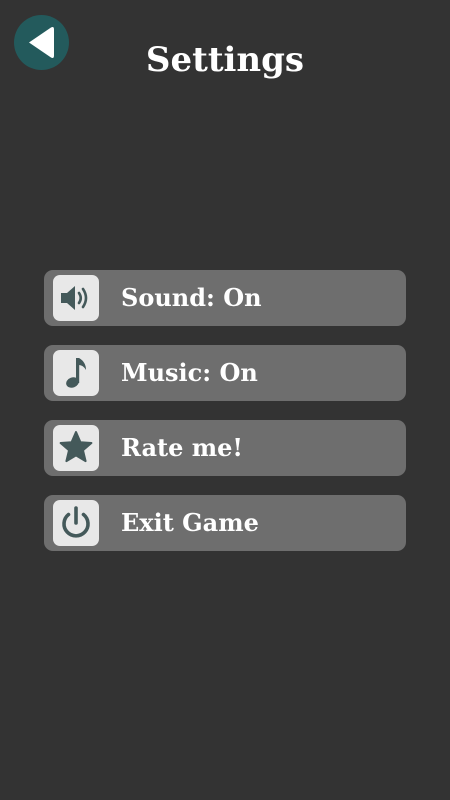 The image size is (450, 800). Describe the element at coordinates (191, 297) in the screenshot. I see `sound-label: Sound: On` at that location.